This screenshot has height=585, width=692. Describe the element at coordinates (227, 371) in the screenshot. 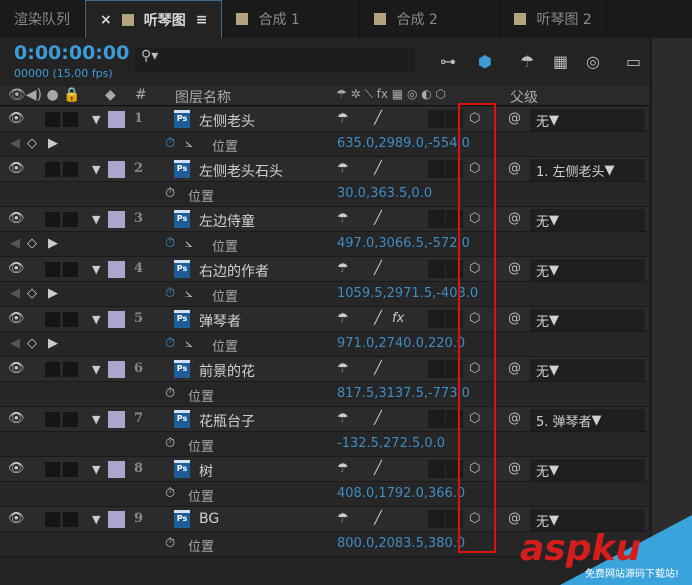

I see `layer-name: 前景的花` at that location.